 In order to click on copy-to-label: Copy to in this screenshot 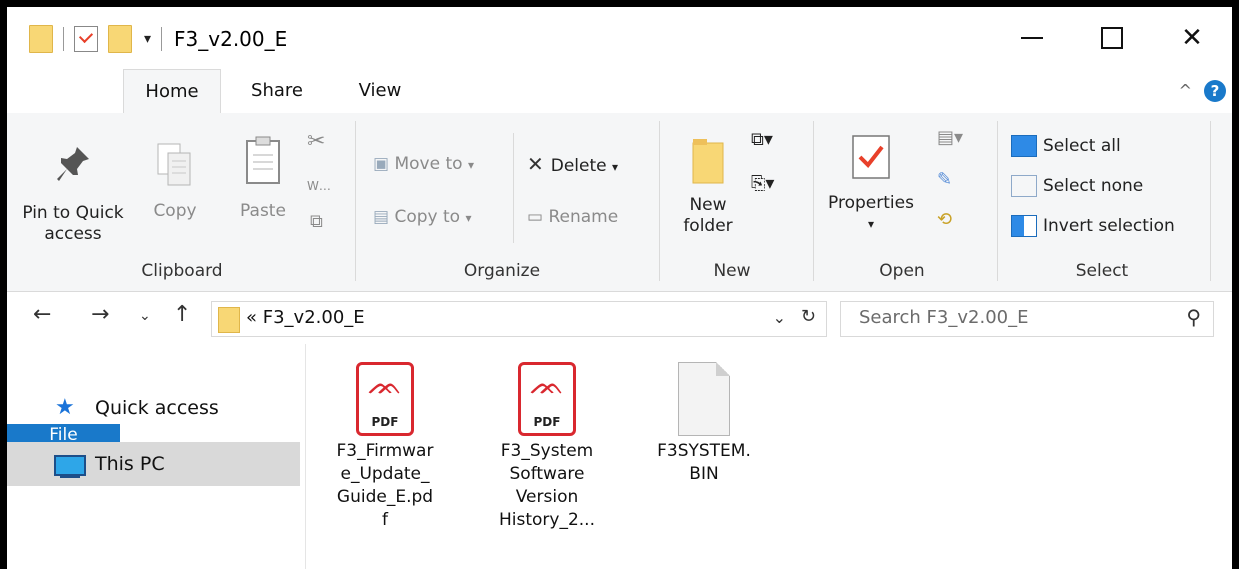, I will do `click(427, 217)`.